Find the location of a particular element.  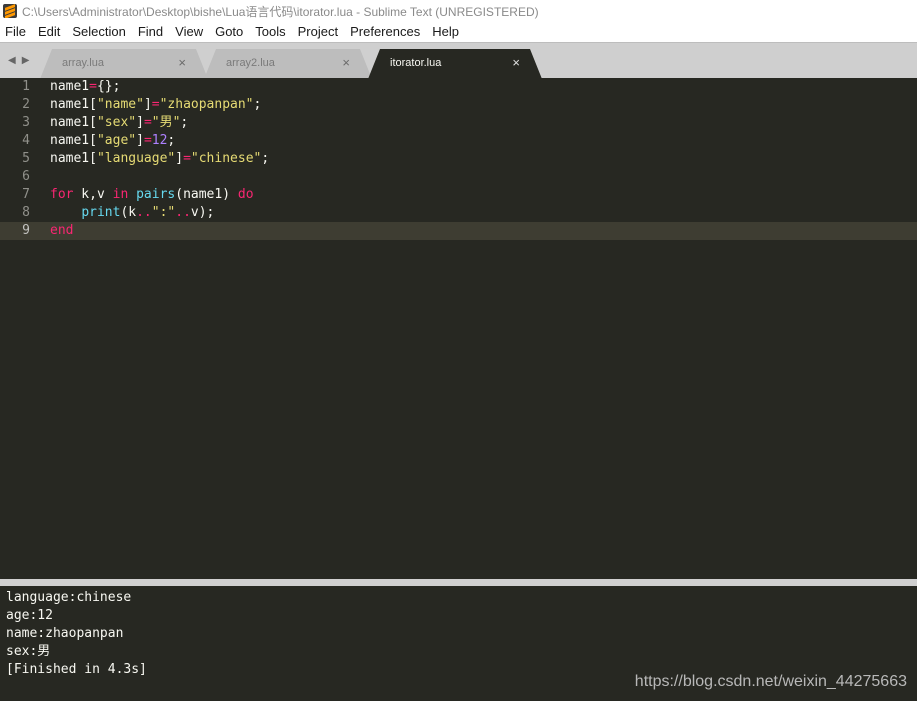

menu-item-file: File is located at coordinates (16, 32).